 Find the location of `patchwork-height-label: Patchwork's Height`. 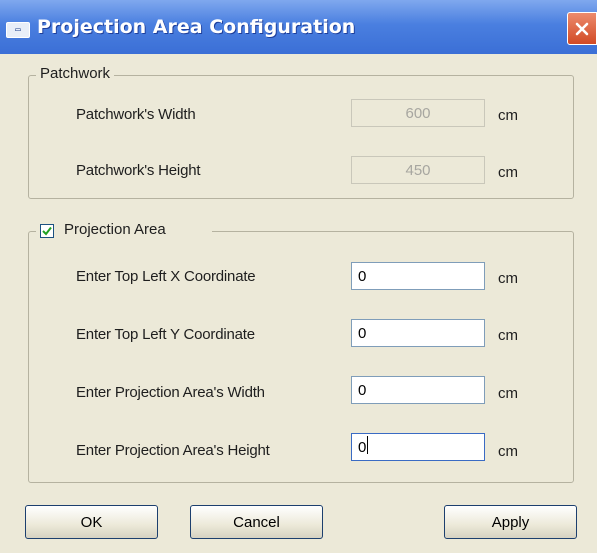

patchwork-height-label: Patchwork's Height is located at coordinates (138, 170).